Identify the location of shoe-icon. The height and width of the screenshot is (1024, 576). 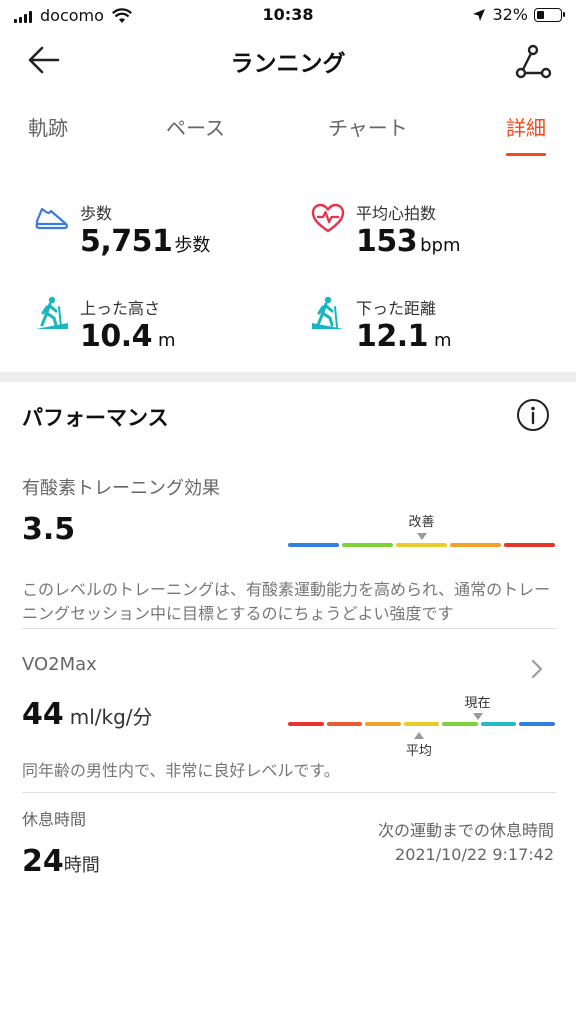
(51, 218).